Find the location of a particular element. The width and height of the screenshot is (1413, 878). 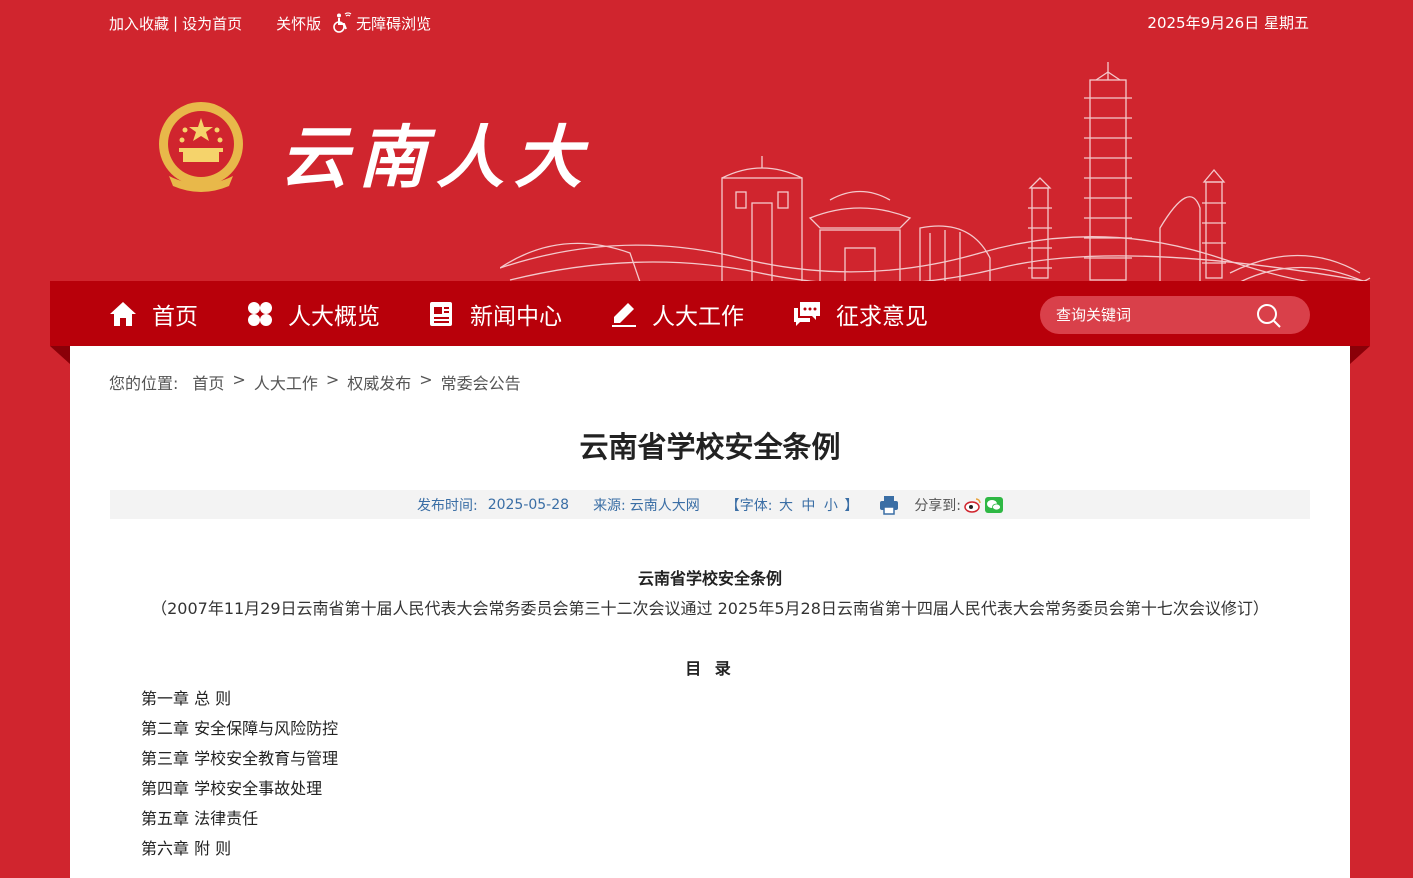

font-large-button: 大 is located at coordinates (786, 506).